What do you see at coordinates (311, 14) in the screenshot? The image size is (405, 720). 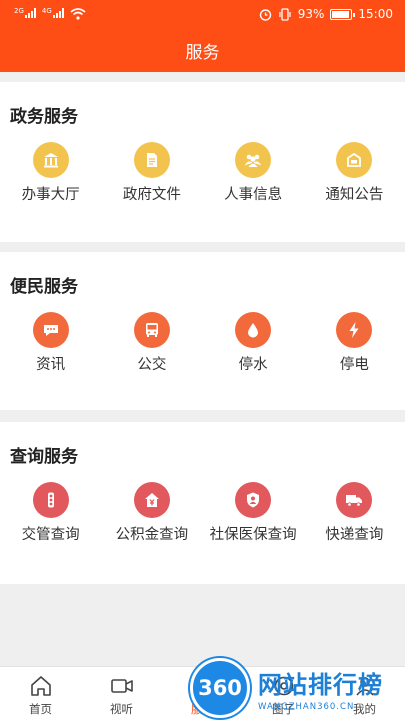 I see `battery-percent: 93%` at bounding box center [311, 14].